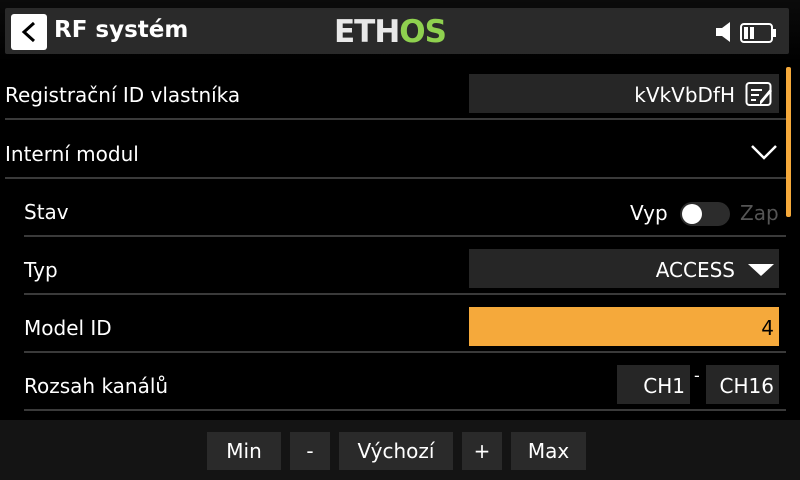 The image size is (800, 480). Describe the element at coordinates (390, 32) in the screenshot. I see `ethos-logo: ETHOS` at that location.